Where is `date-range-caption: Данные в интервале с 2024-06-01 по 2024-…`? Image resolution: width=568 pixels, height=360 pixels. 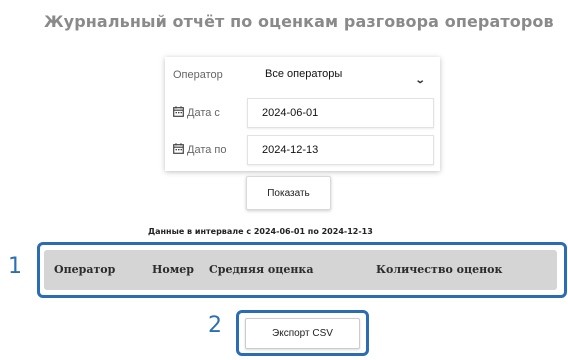
date-range-caption: Данные в интервале с 2024-06-01 по 2024-… is located at coordinates (260, 231).